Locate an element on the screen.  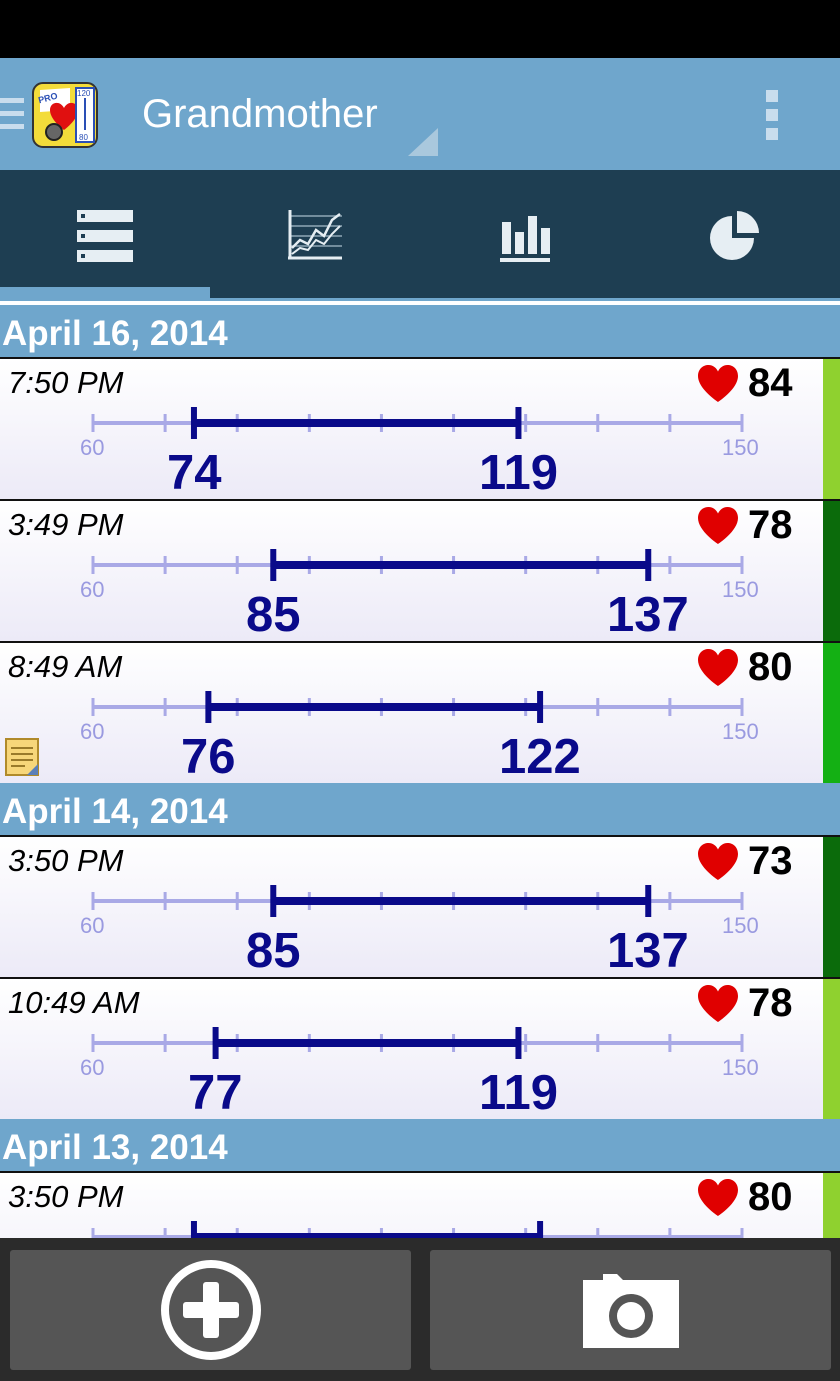
pulse-value: 73 is located at coordinates (770, 861).